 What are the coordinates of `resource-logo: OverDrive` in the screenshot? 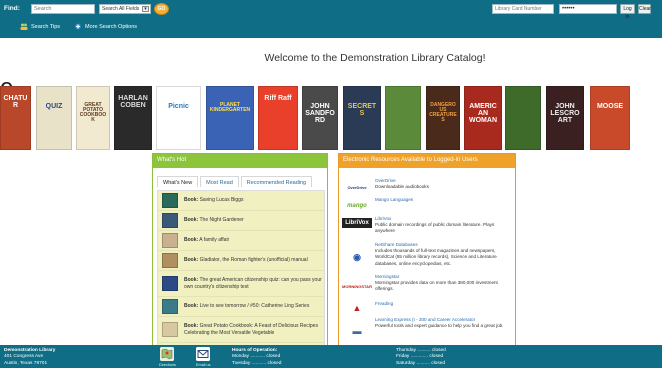 It's located at (357, 187).